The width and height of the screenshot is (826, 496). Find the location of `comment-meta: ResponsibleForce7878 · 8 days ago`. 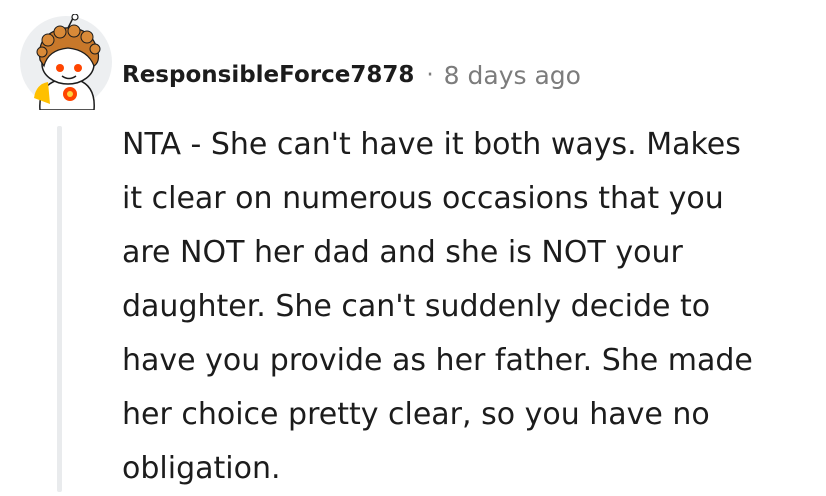

comment-meta: ResponsibleForce7878 · 8 days ago is located at coordinates (351, 75).